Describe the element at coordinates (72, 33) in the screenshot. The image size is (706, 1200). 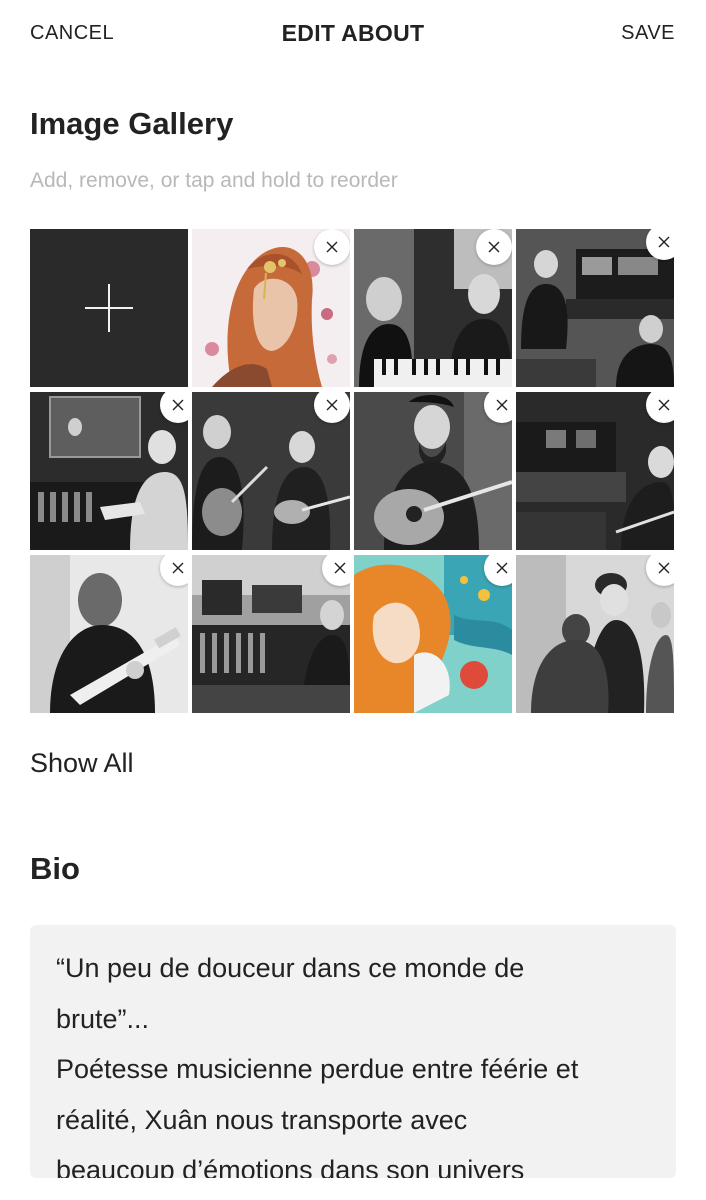
I see `cancel-button: CANCEL` at that location.